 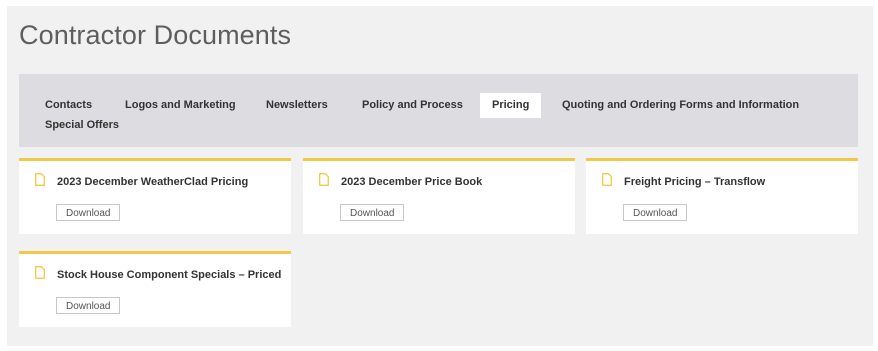 What do you see at coordinates (722, 196) in the screenshot?
I see `document-card: Freight Pricing – Transflow Download` at bounding box center [722, 196].